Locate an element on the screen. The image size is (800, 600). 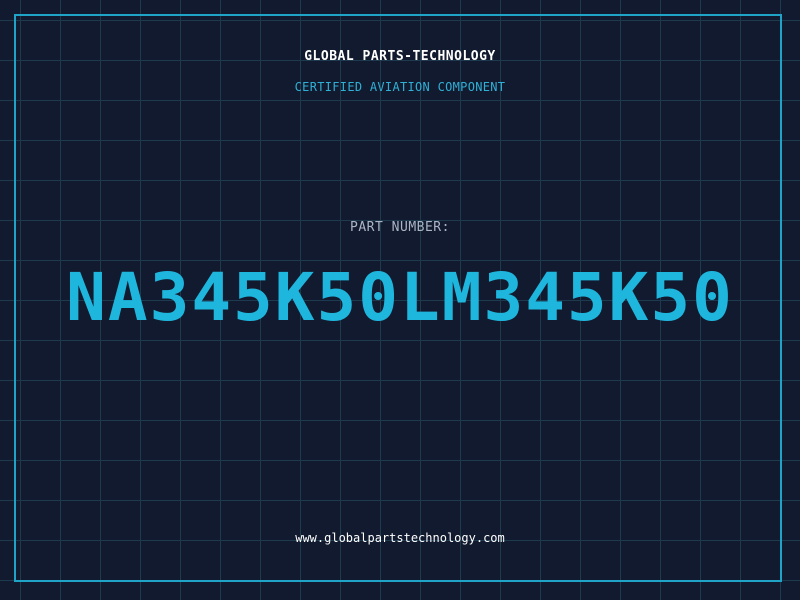
part-number-value: NA345K50LM345K50 is located at coordinates (400, 297).